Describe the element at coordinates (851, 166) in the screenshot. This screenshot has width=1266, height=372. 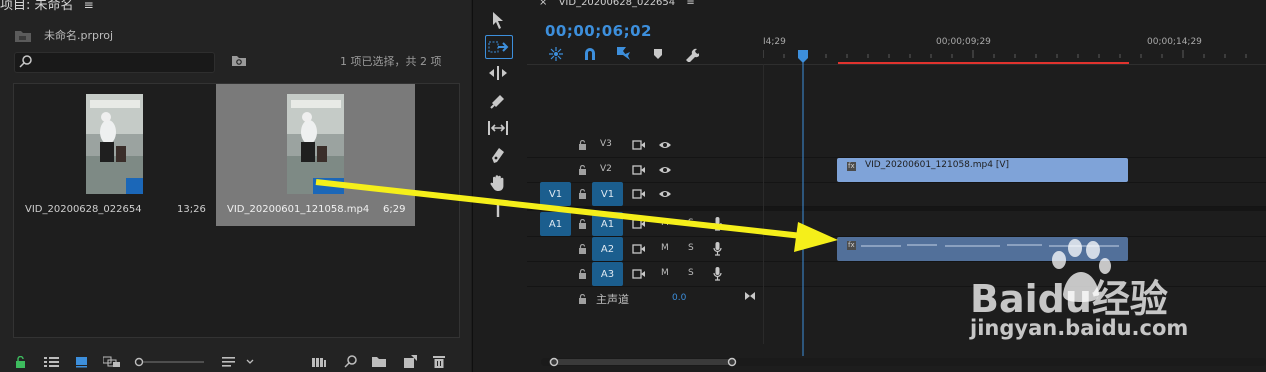
I see `fx-badge: fx` at that location.